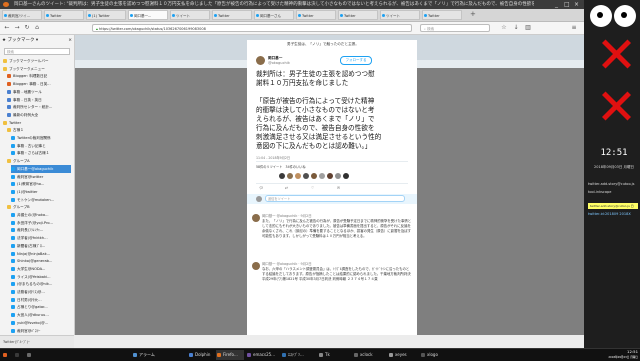  I want to click on tab: 岡口基一さん, so click(274, 15).